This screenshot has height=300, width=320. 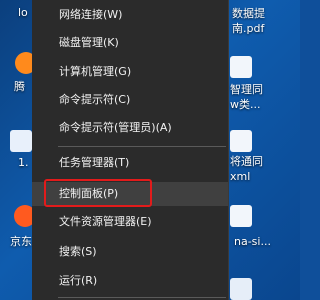 What do you see at coordinates (23, 162) in the screenshot?
I see `desktop-icon-label: 1.` at bounding box center [23, 162].